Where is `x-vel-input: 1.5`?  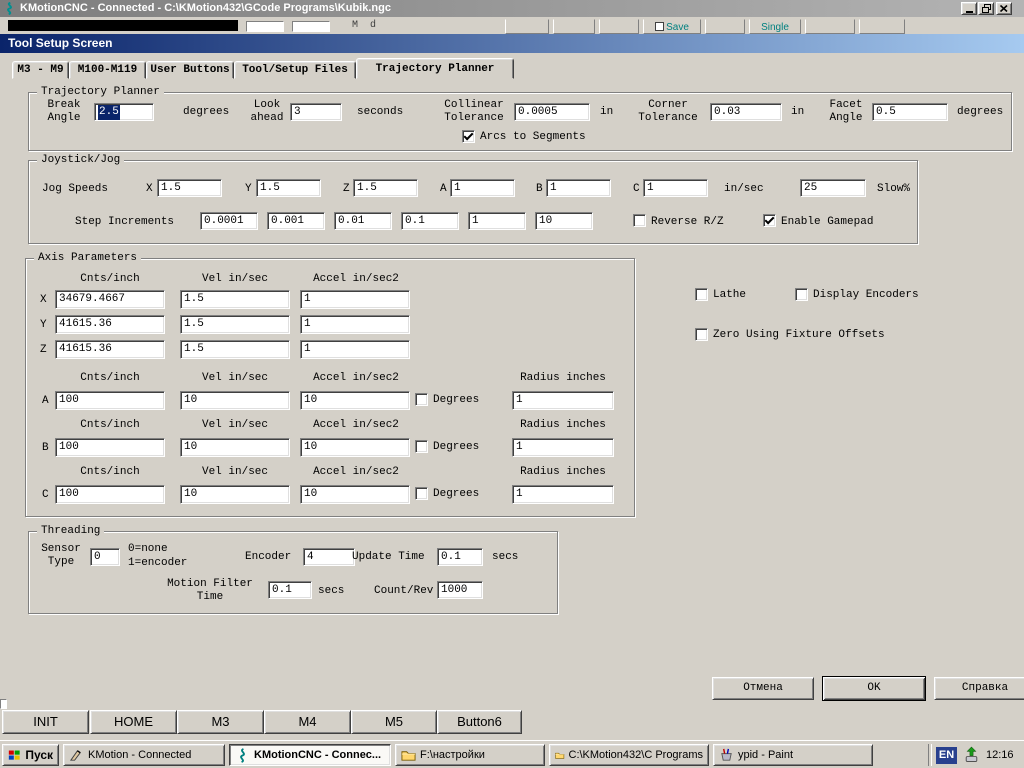 x-vel-input: 1.5 is located at coordinates (235, 299).